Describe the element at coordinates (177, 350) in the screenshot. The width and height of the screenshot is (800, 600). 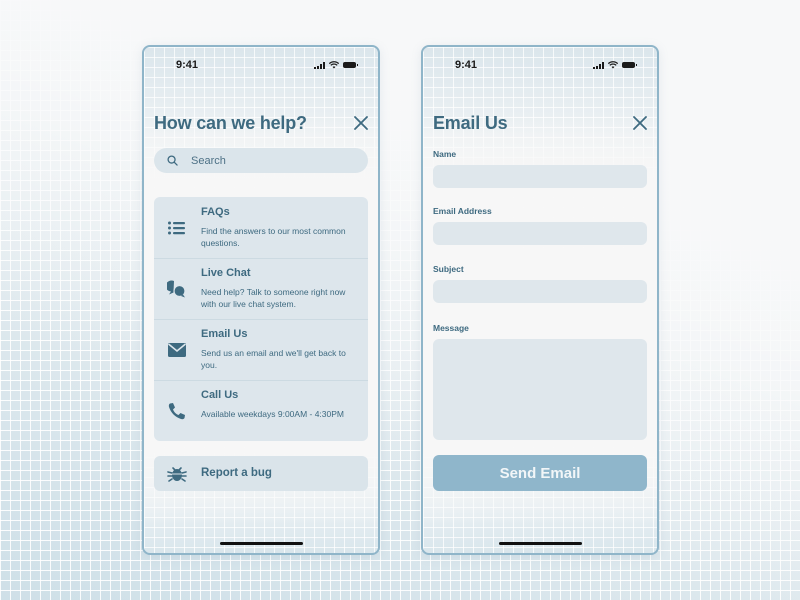
I see `envelope-icon` at that location.